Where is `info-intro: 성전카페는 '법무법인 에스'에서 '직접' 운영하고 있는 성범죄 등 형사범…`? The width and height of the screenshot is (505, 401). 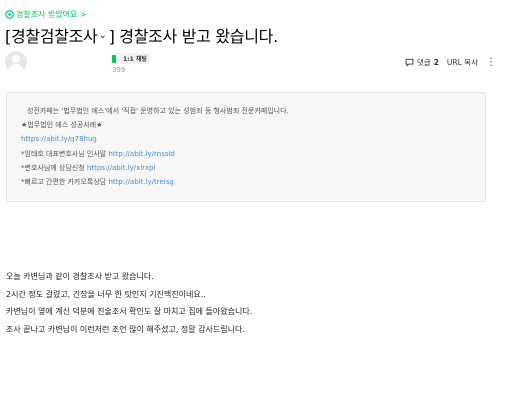 info-intro: 성전카페는 '법무법인 에스'에서 '직접' 운영하고 있는 성범죄 등 형사범… is located at coordinates (158, 111).